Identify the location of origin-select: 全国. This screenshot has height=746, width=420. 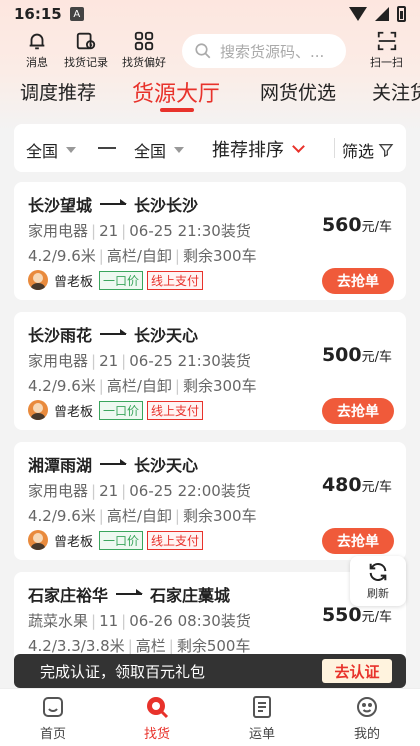
(51, 150).